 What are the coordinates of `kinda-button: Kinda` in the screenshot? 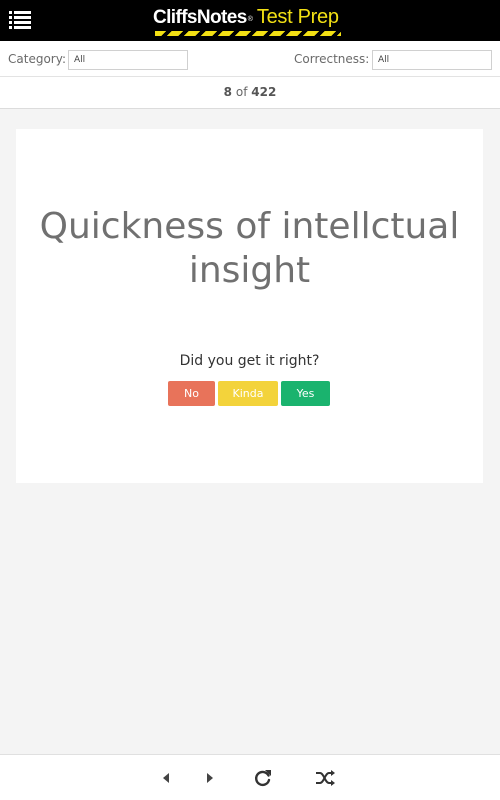 It's located at (248, 393).